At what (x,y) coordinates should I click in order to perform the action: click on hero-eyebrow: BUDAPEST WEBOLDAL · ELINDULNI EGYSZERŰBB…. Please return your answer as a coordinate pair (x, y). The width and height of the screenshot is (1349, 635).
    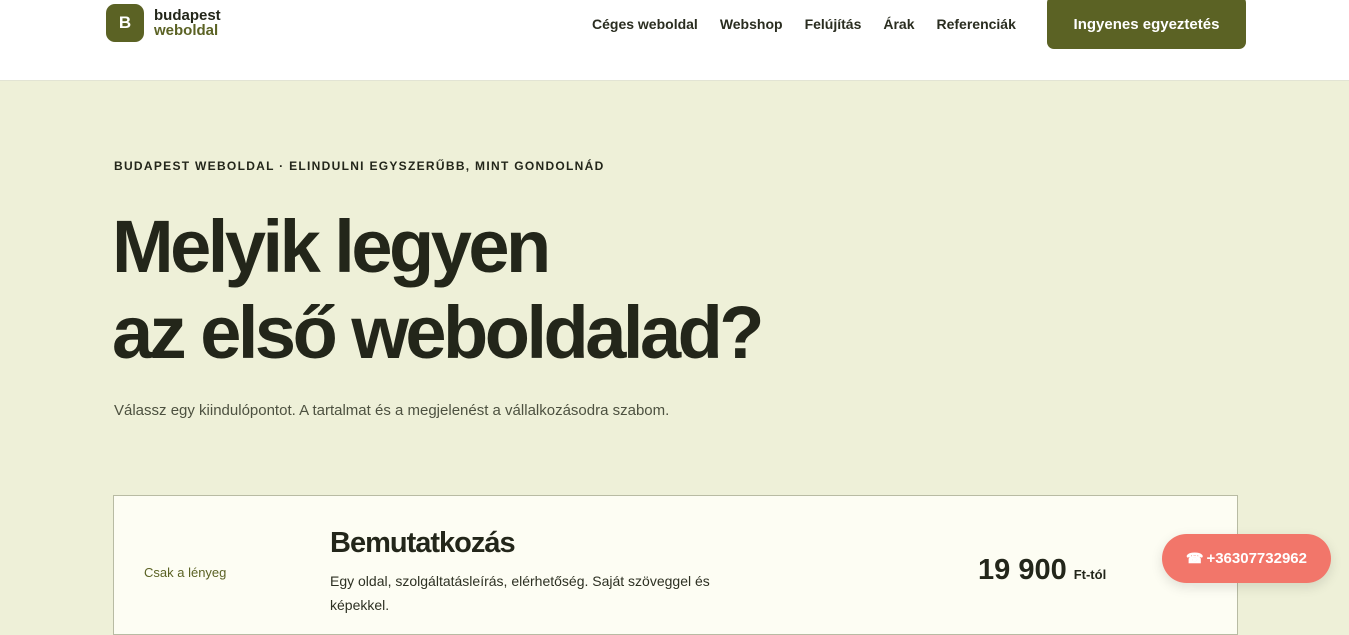
    Looking at the image, I should click on (359, 166).